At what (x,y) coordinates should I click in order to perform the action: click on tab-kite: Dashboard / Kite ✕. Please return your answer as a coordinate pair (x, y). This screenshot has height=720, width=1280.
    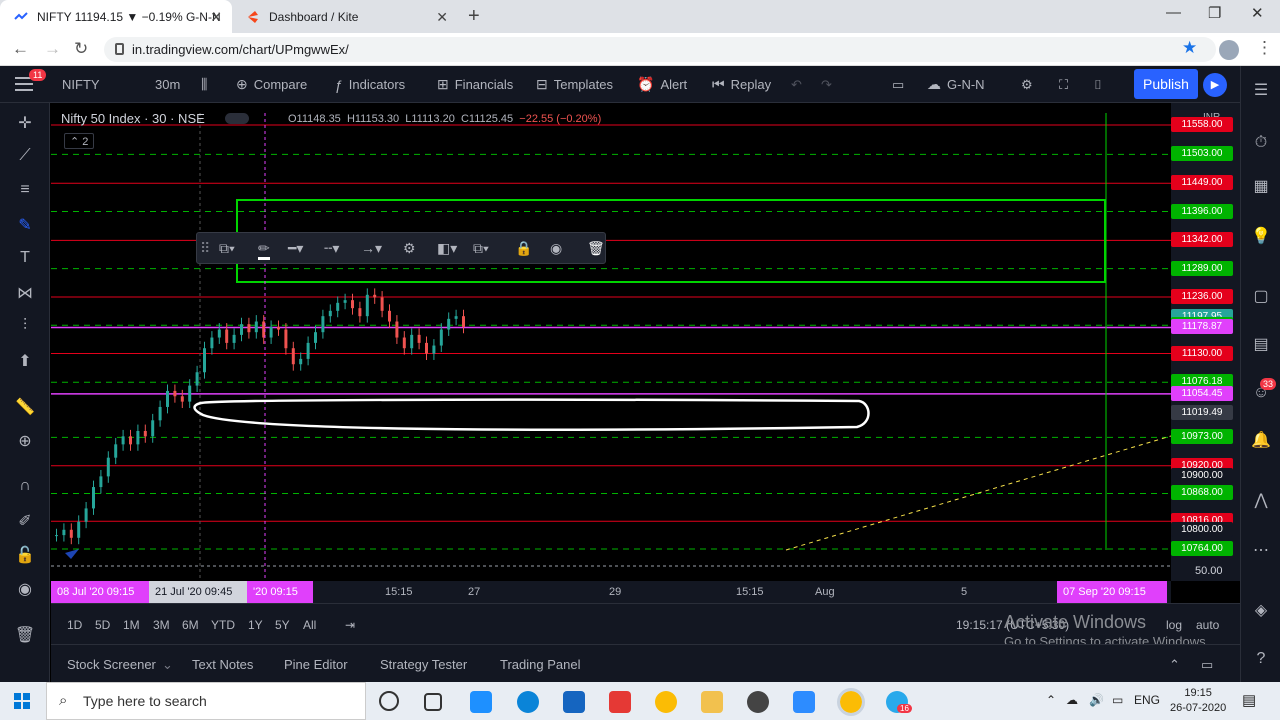
    Looking at the image, I should click on (345, 16).